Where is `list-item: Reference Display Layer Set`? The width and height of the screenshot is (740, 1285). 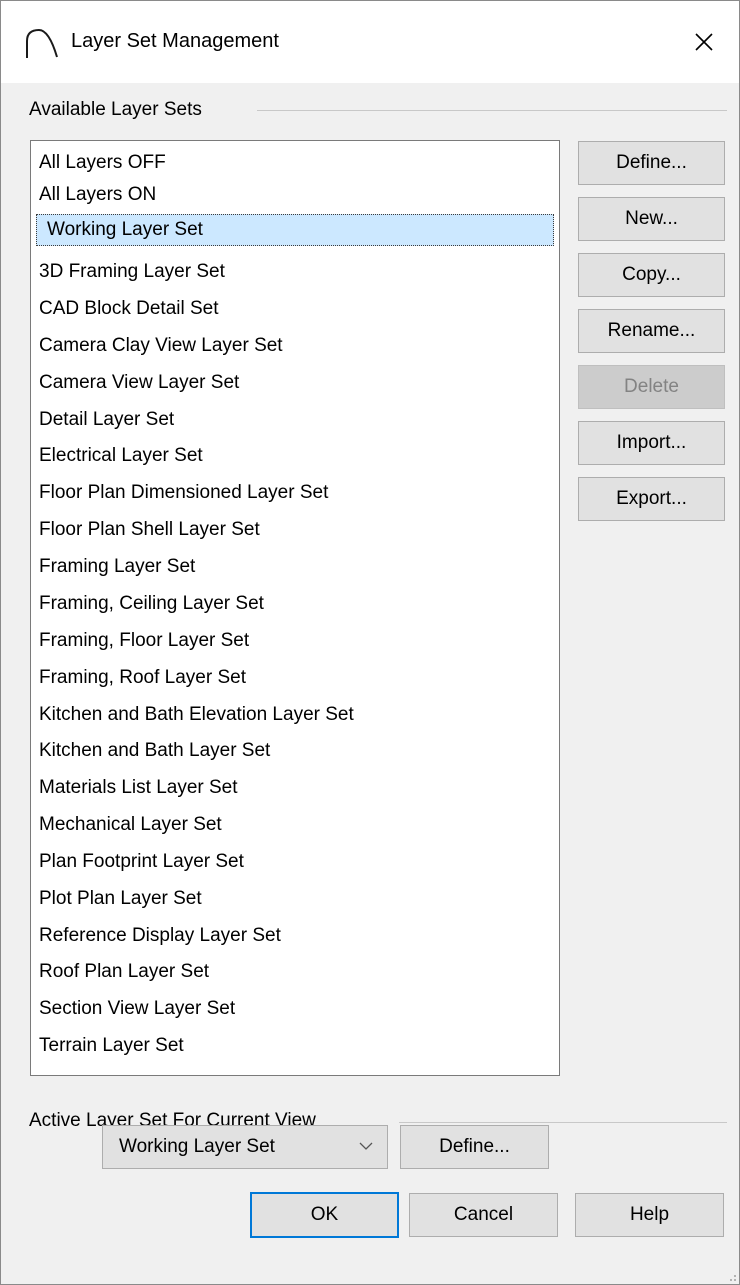 list-item: Reference Display Layer Set is located at coordinates (160, 936).